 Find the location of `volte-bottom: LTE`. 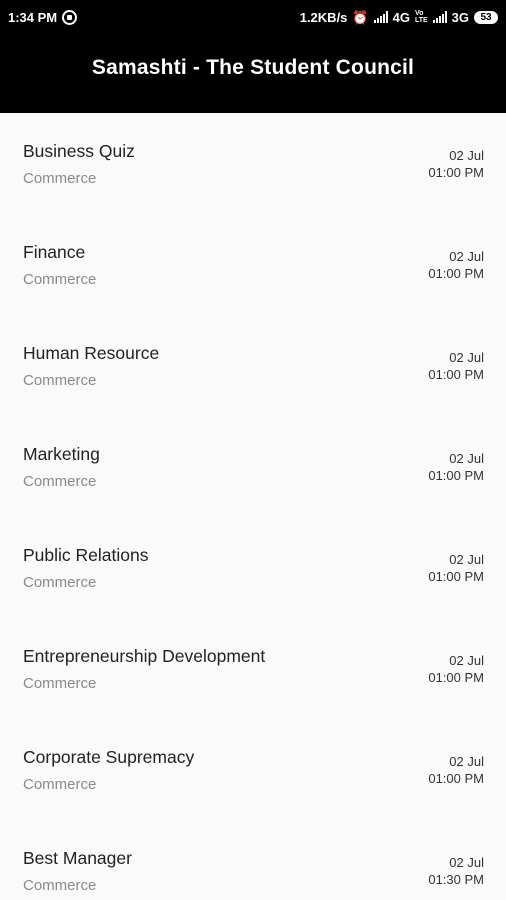

volte-bottom: LTE is located at coordinates (421, 20).